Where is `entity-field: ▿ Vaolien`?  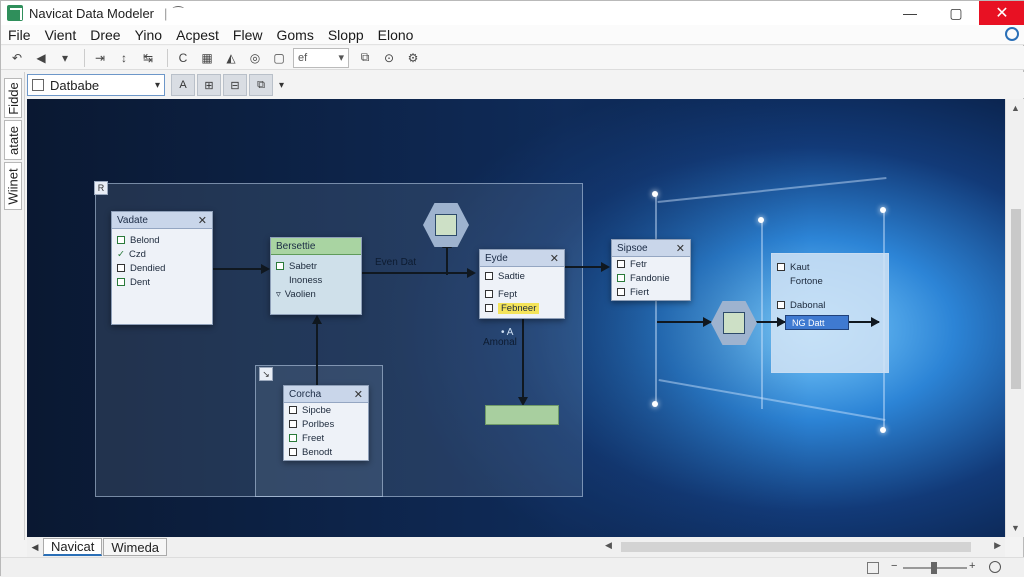
entity-field: ▿ Vaolien is located at coordinates (316, 294).